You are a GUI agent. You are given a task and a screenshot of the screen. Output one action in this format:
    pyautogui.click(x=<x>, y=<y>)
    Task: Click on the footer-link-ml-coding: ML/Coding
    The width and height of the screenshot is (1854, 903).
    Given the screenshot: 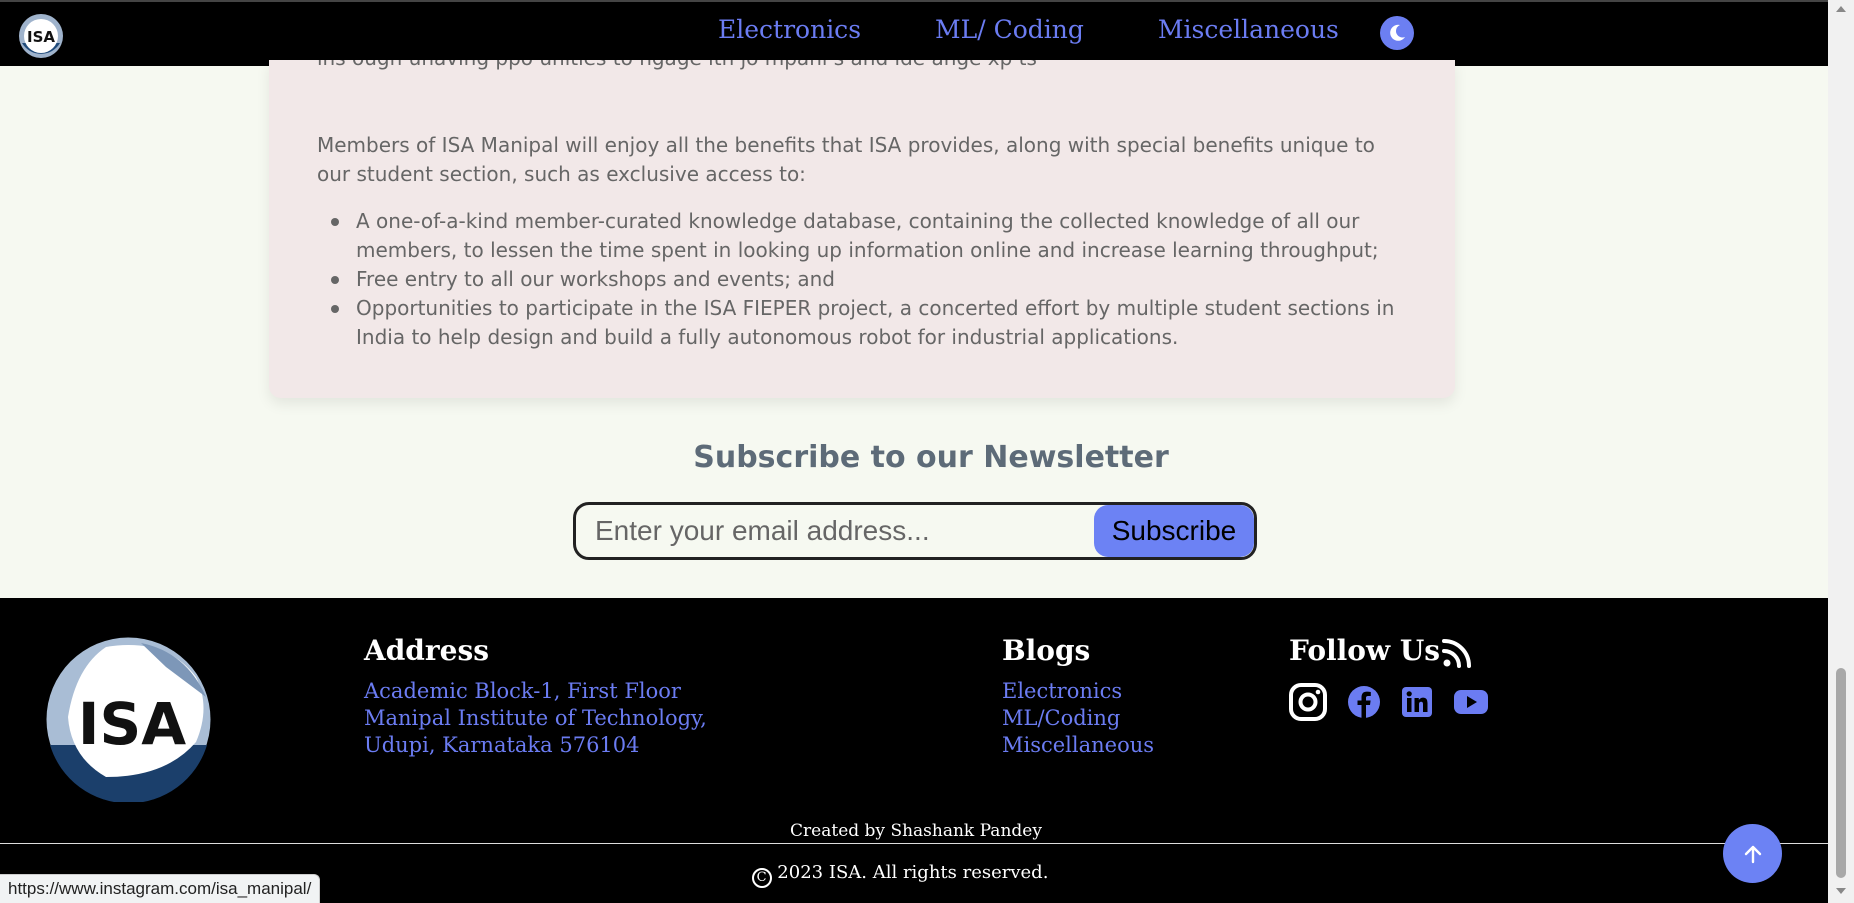 What is the action you would take?
    pyautogui.click(x=1078, y=718)
    